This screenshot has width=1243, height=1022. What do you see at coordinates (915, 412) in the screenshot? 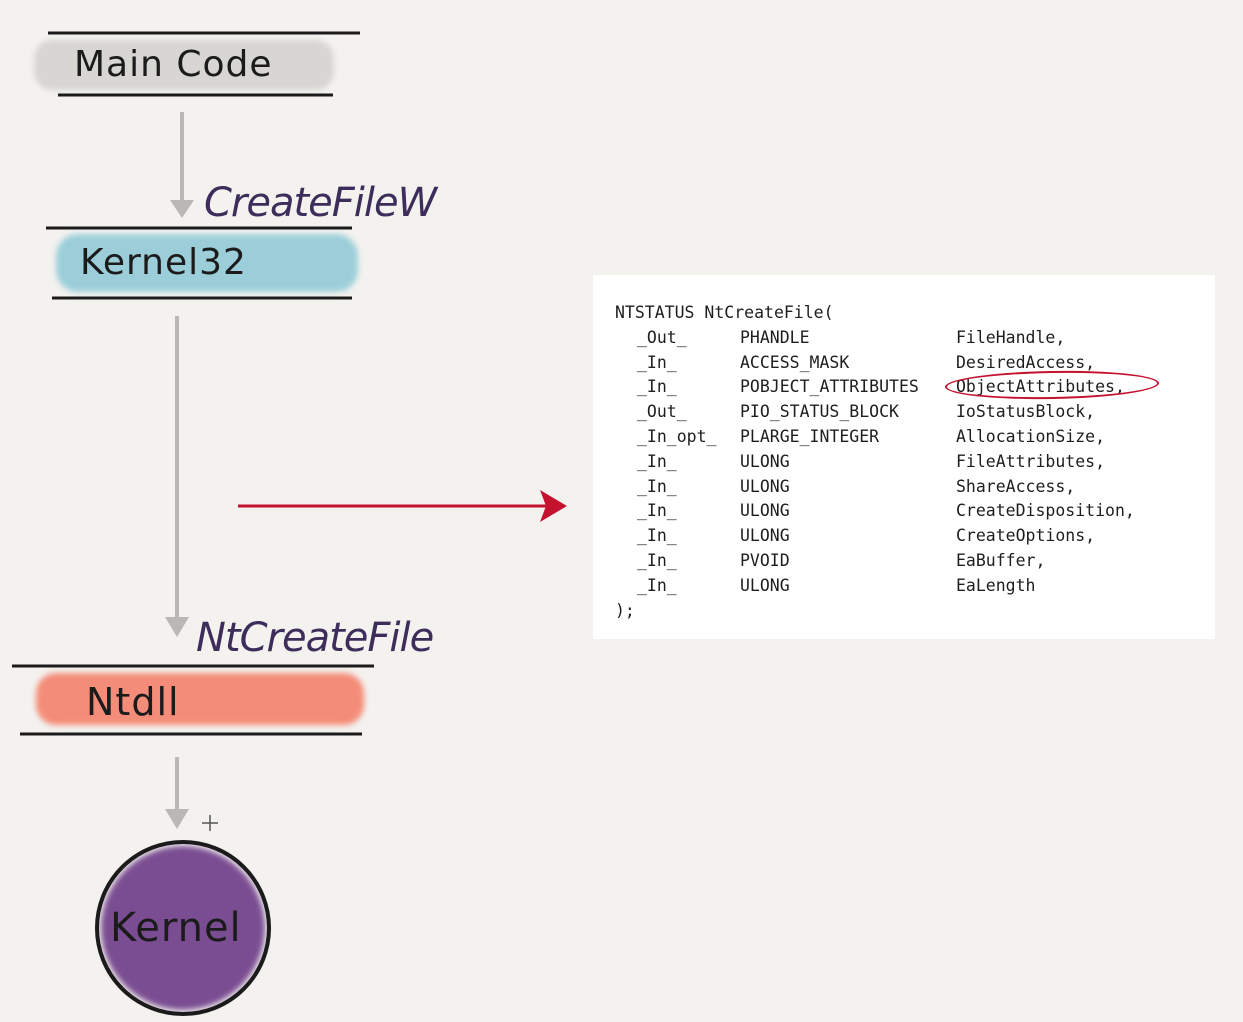
I see `code-param-line: _Out_ PIO_STATUS_BLOCK IoStatusBlock,` at bounding box center [915, 412].